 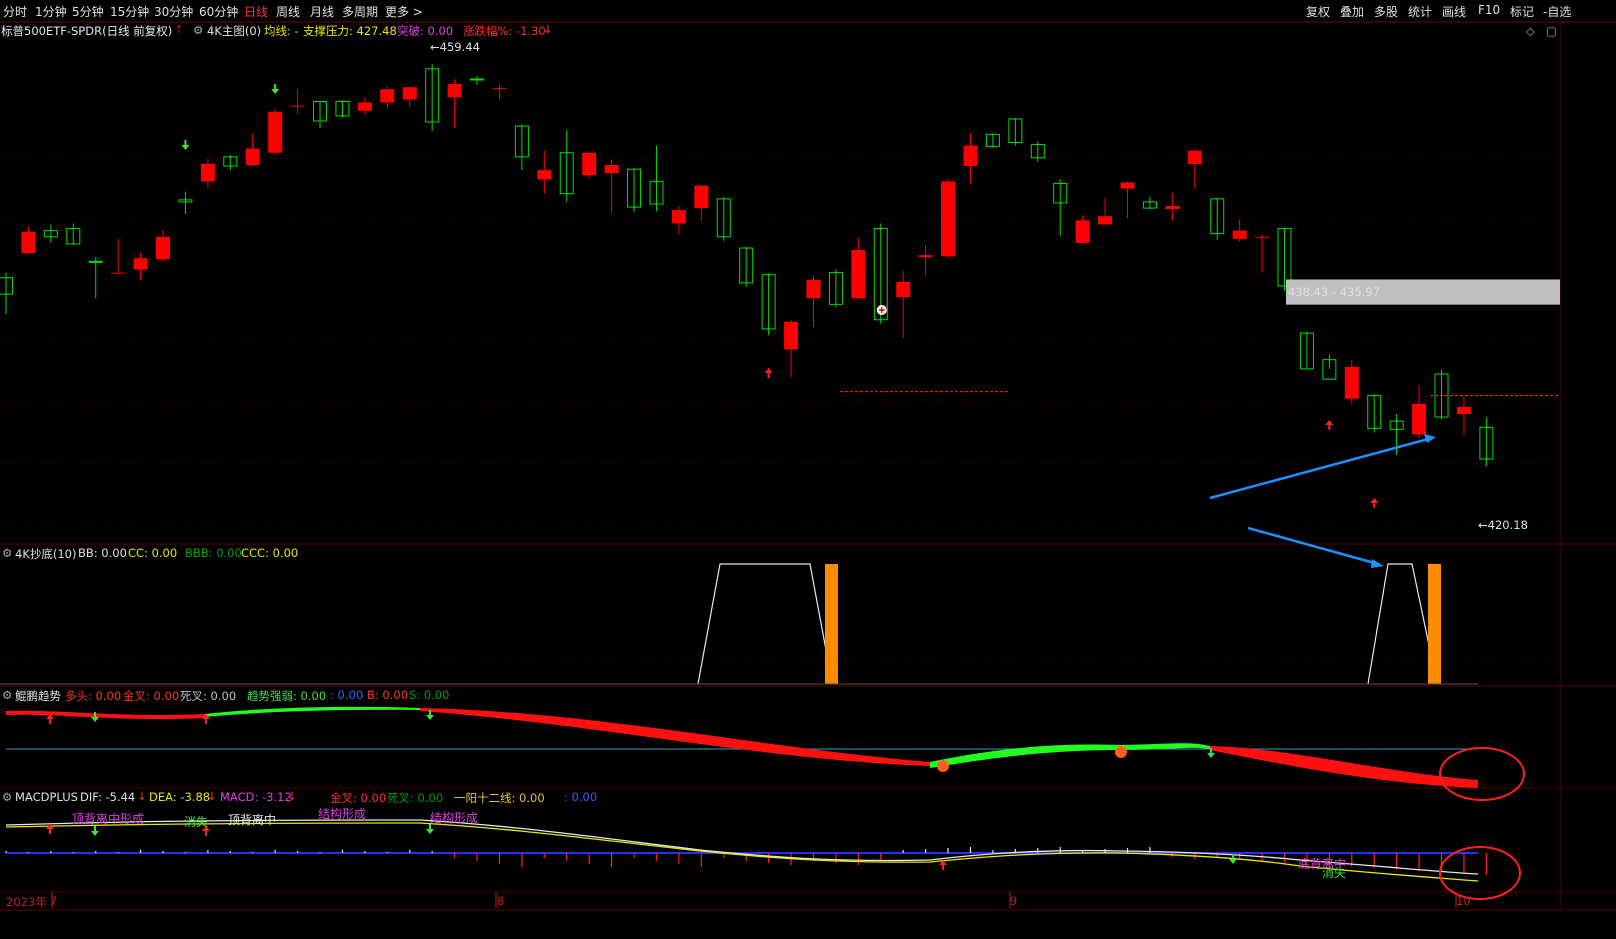 What do you see at coordinates (1507, 525) in the screenshot?
I see `low-price-value: 420.18` at bounding box center [1507, 525].